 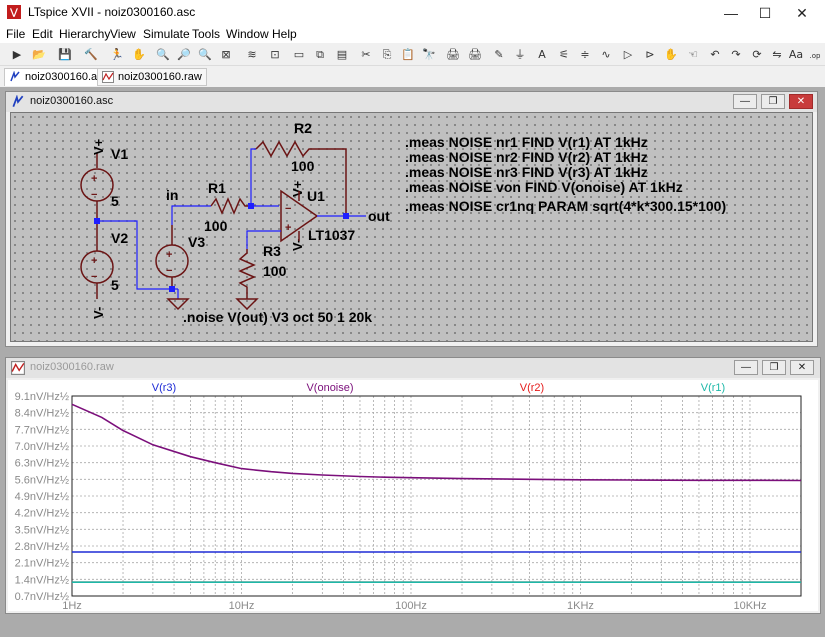 What do you see at coordinates (42, 447) in the screenshot?
I see `y-tick-label: 7.0nV/Hz½` at bounding box center [42, 447].